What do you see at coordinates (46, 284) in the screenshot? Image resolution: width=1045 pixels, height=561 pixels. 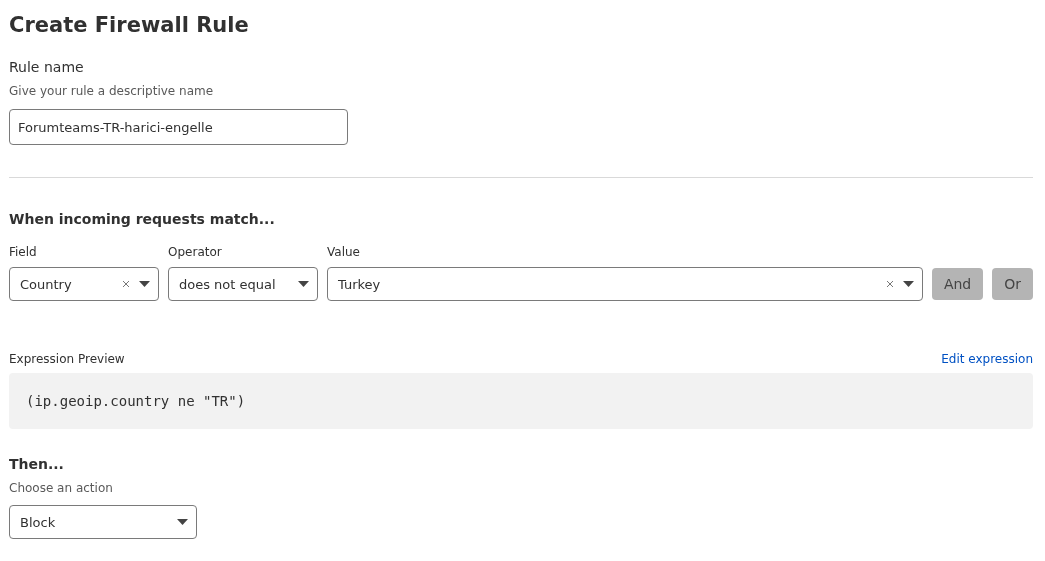 I see `dropdown-value: Country` at bounding box center [46, 284].